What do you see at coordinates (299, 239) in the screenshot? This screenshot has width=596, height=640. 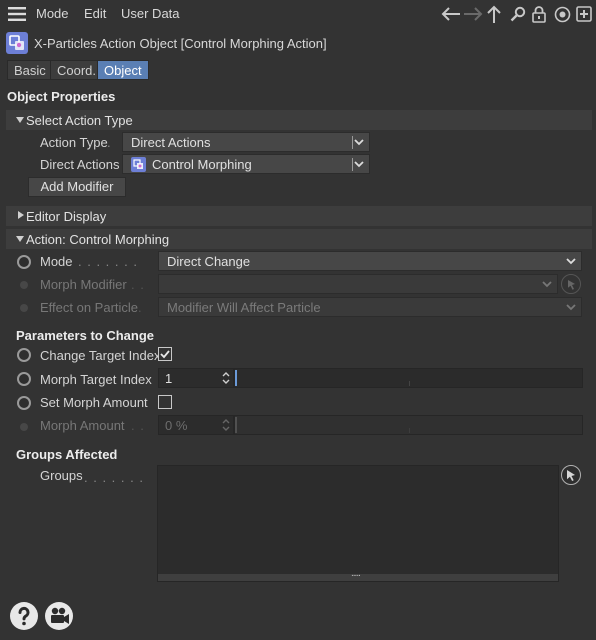 I see `action-control-morphing-group-header: Action: Control Morphing` at bounding box center [299, 239].